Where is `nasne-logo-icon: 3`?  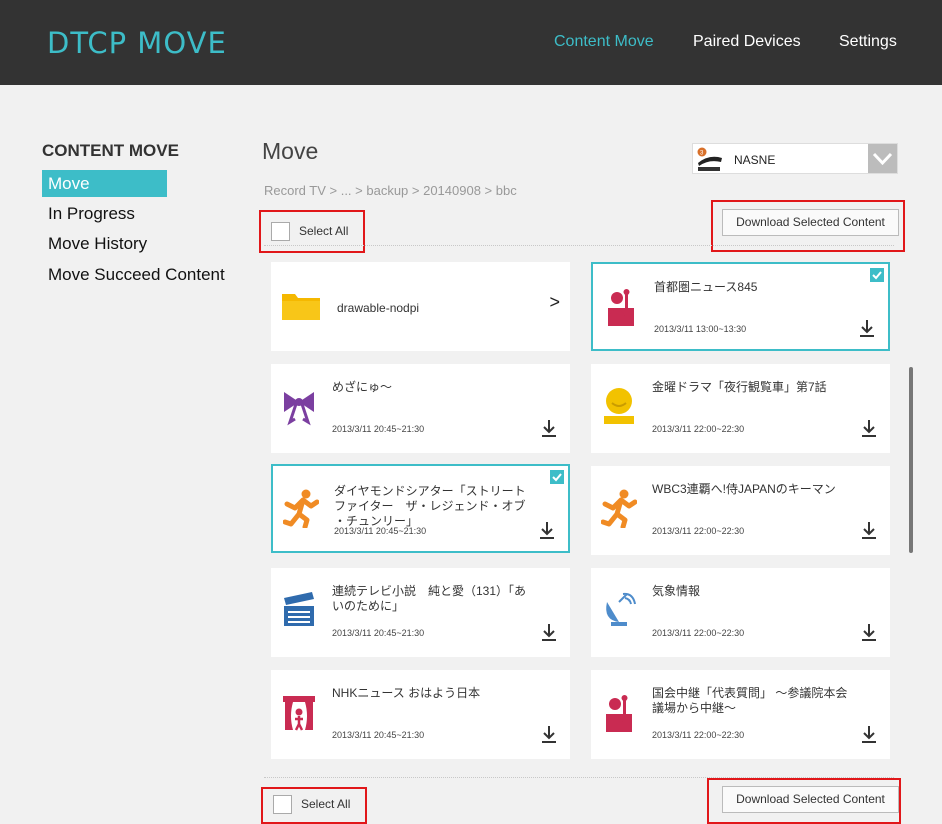 nasne-logo-icon: 3 is located at coordinates (709, 159).